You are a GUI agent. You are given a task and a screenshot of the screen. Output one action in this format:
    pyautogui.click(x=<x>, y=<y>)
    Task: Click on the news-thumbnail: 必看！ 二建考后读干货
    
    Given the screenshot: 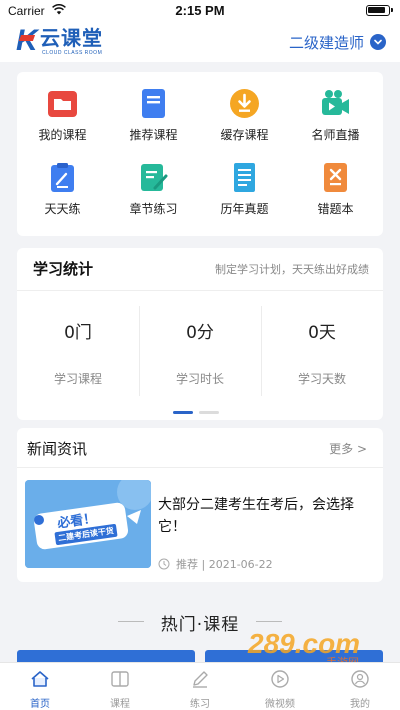 What is the action you would take?
    pyautogui.click(x=88, y=524)
    